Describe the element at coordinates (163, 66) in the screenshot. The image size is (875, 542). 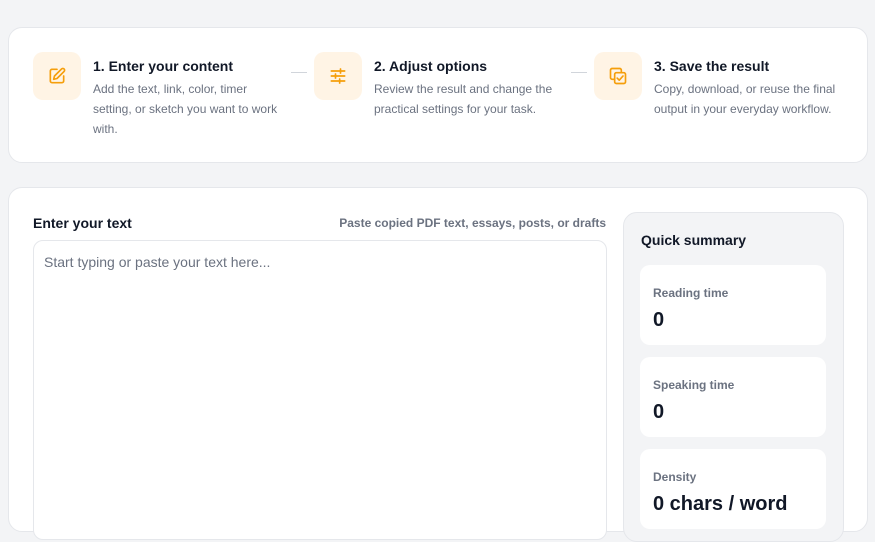
I see `step-title: 1. Enter your content` at that location.